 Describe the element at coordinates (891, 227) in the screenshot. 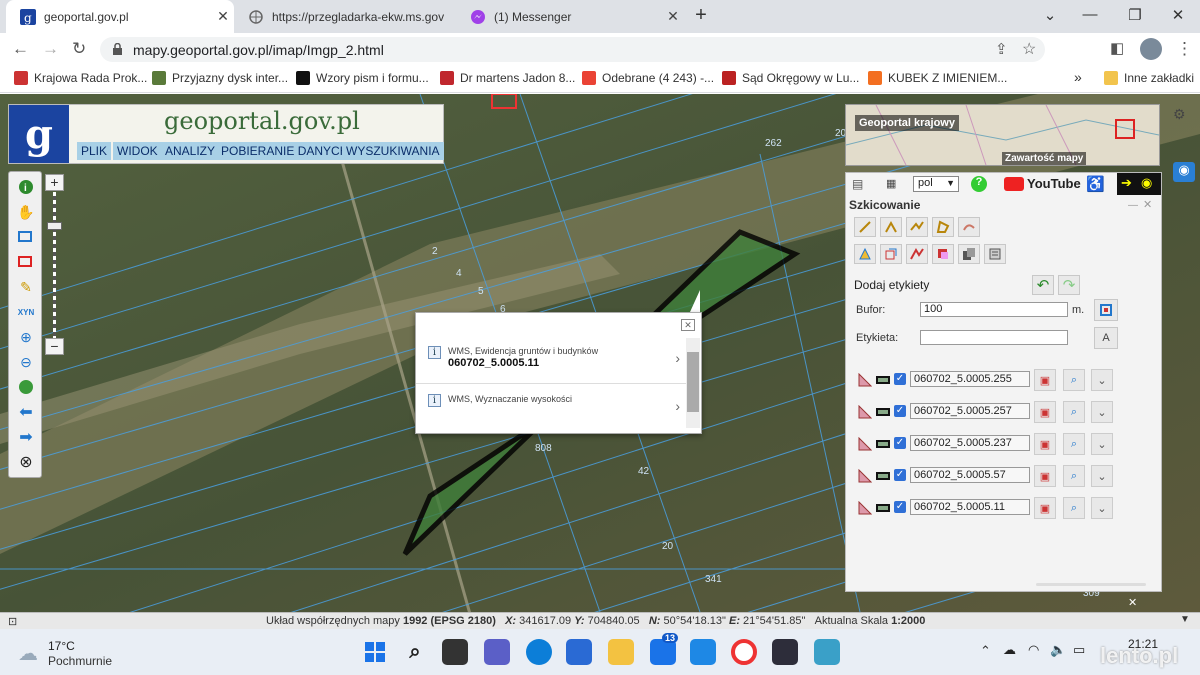

I see `draw-line-icon` at that location.